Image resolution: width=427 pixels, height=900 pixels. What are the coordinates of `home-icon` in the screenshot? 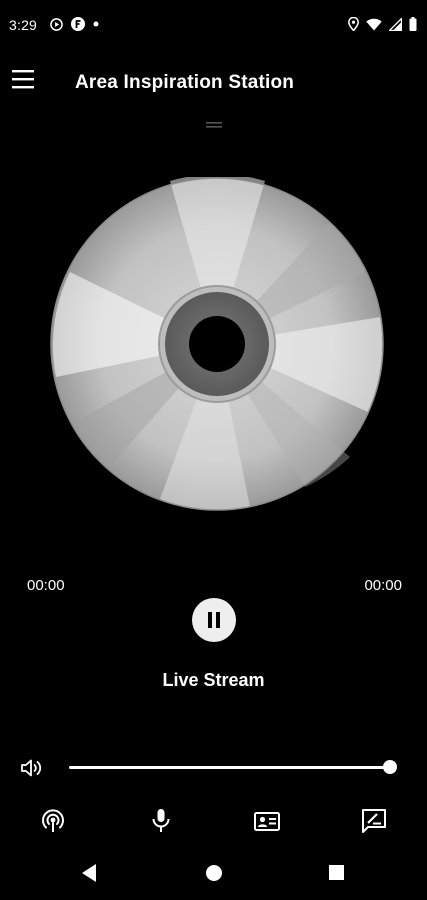 It's located at (214, 873).